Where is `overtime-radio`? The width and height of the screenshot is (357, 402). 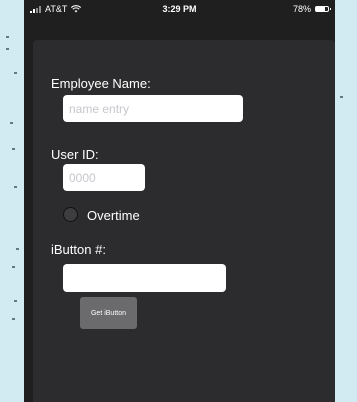 overtime-radio is located at coordinates (70, 214).